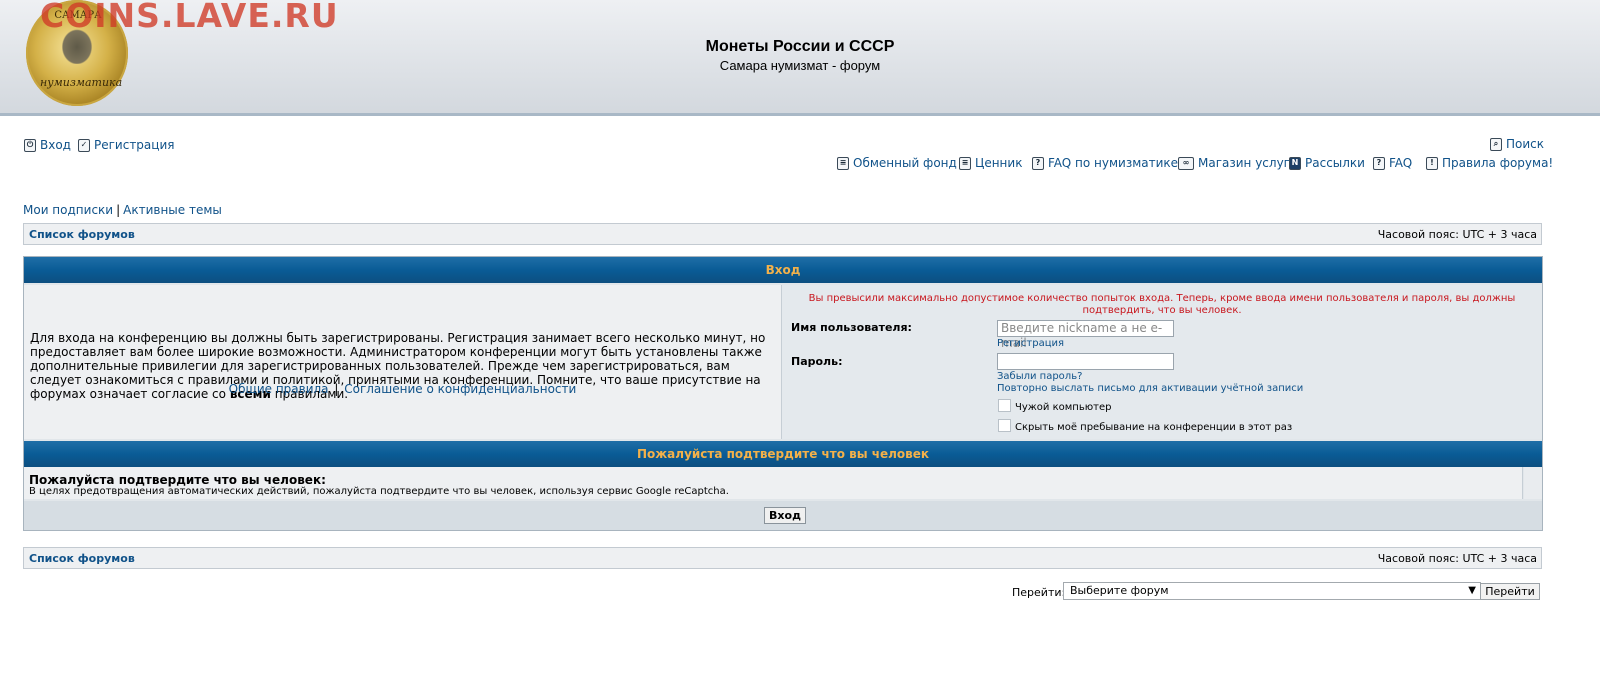 The image size is (1600, 688). Describe the element at coordinates (1085, 335) in the screenshot. I see `username-input: Введите nickname а не e-mail` at that location.